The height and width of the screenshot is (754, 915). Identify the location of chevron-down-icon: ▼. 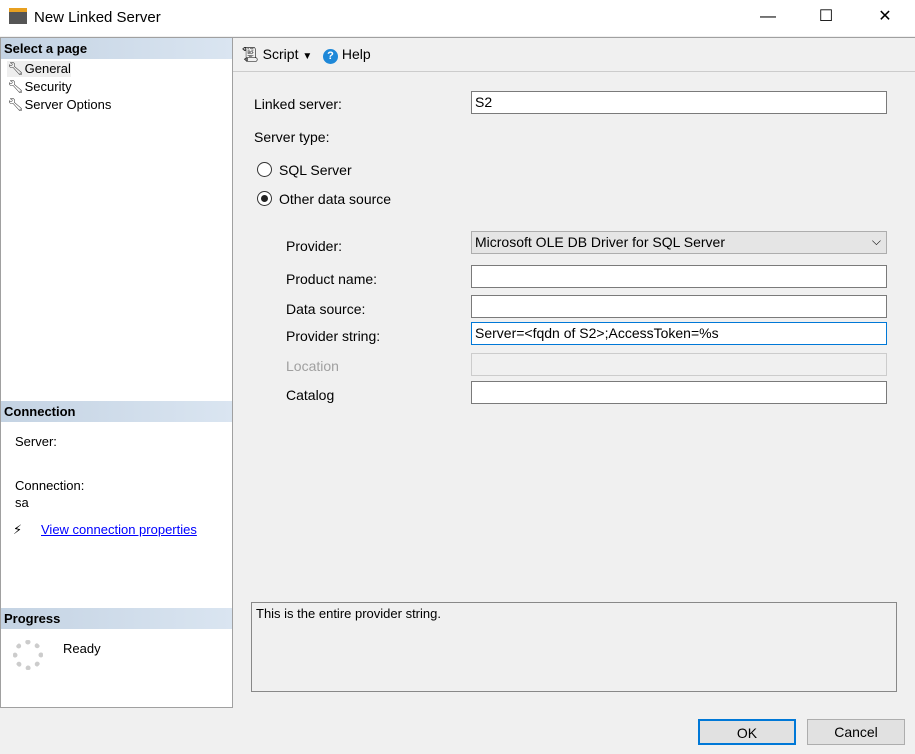
(307, 56).